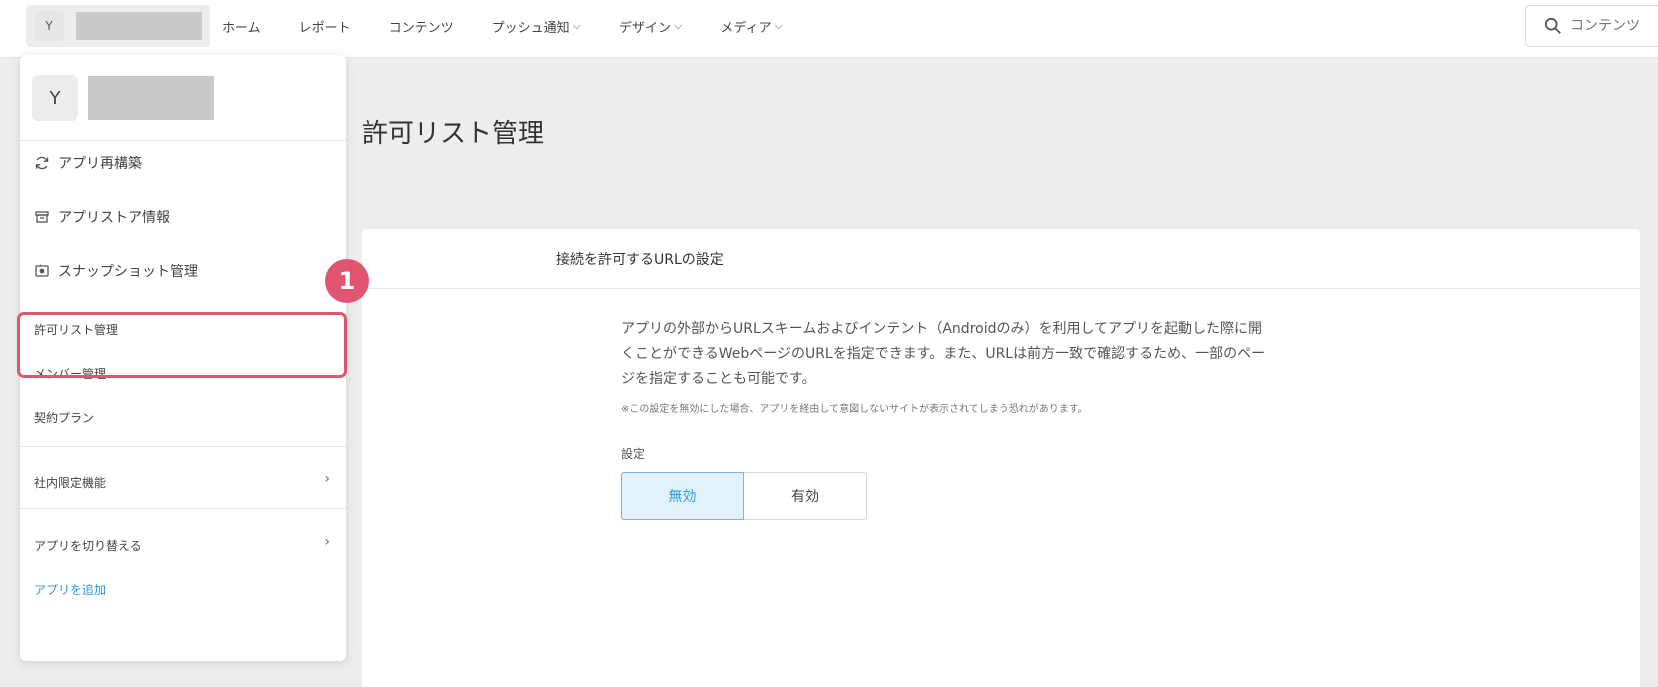  Describe the element at coordinates (829, 29) in the screenshot. I see `top-navigation-bar: Y ホーム レポート コンテンツ プッシュ通知 ⌵ デザイン ⌵ メディア ⌵` at that location.